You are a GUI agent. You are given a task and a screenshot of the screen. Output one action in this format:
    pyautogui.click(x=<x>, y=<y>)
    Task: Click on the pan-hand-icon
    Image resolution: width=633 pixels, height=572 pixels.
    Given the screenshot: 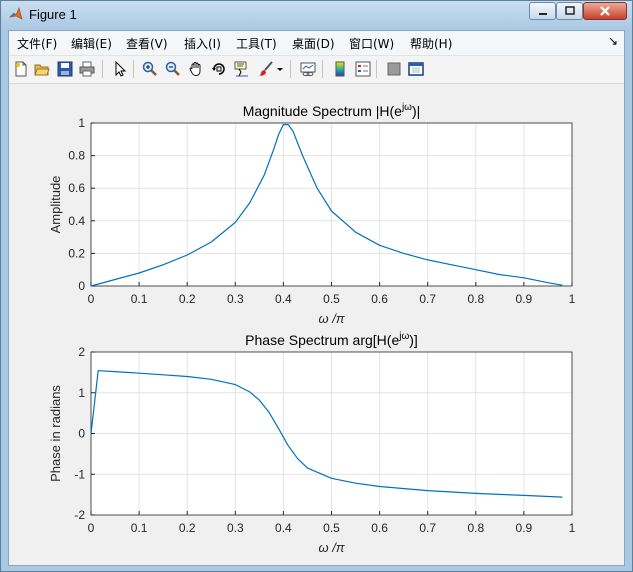 What is the action you would take?
    pyautogui.click(x=196, y=69)
    